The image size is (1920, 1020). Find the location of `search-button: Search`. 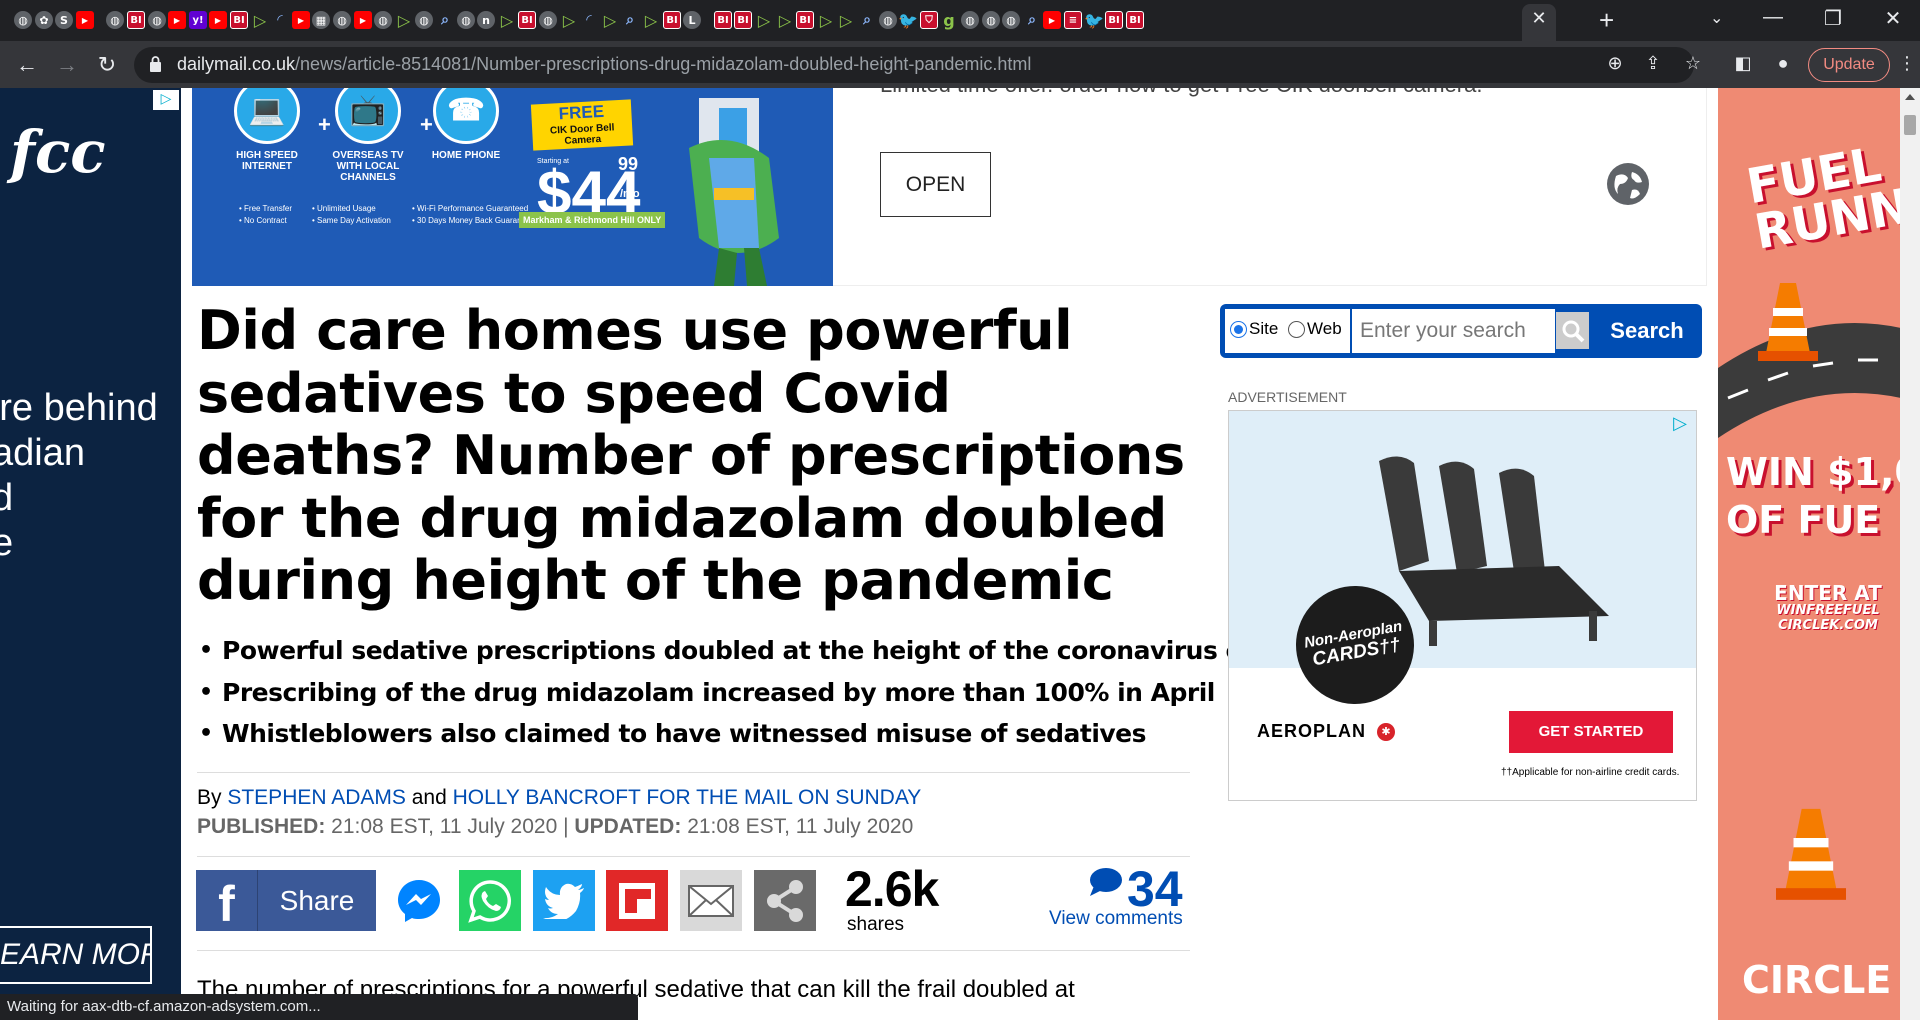

search-button: Search is located at coordinates (1647, 331).